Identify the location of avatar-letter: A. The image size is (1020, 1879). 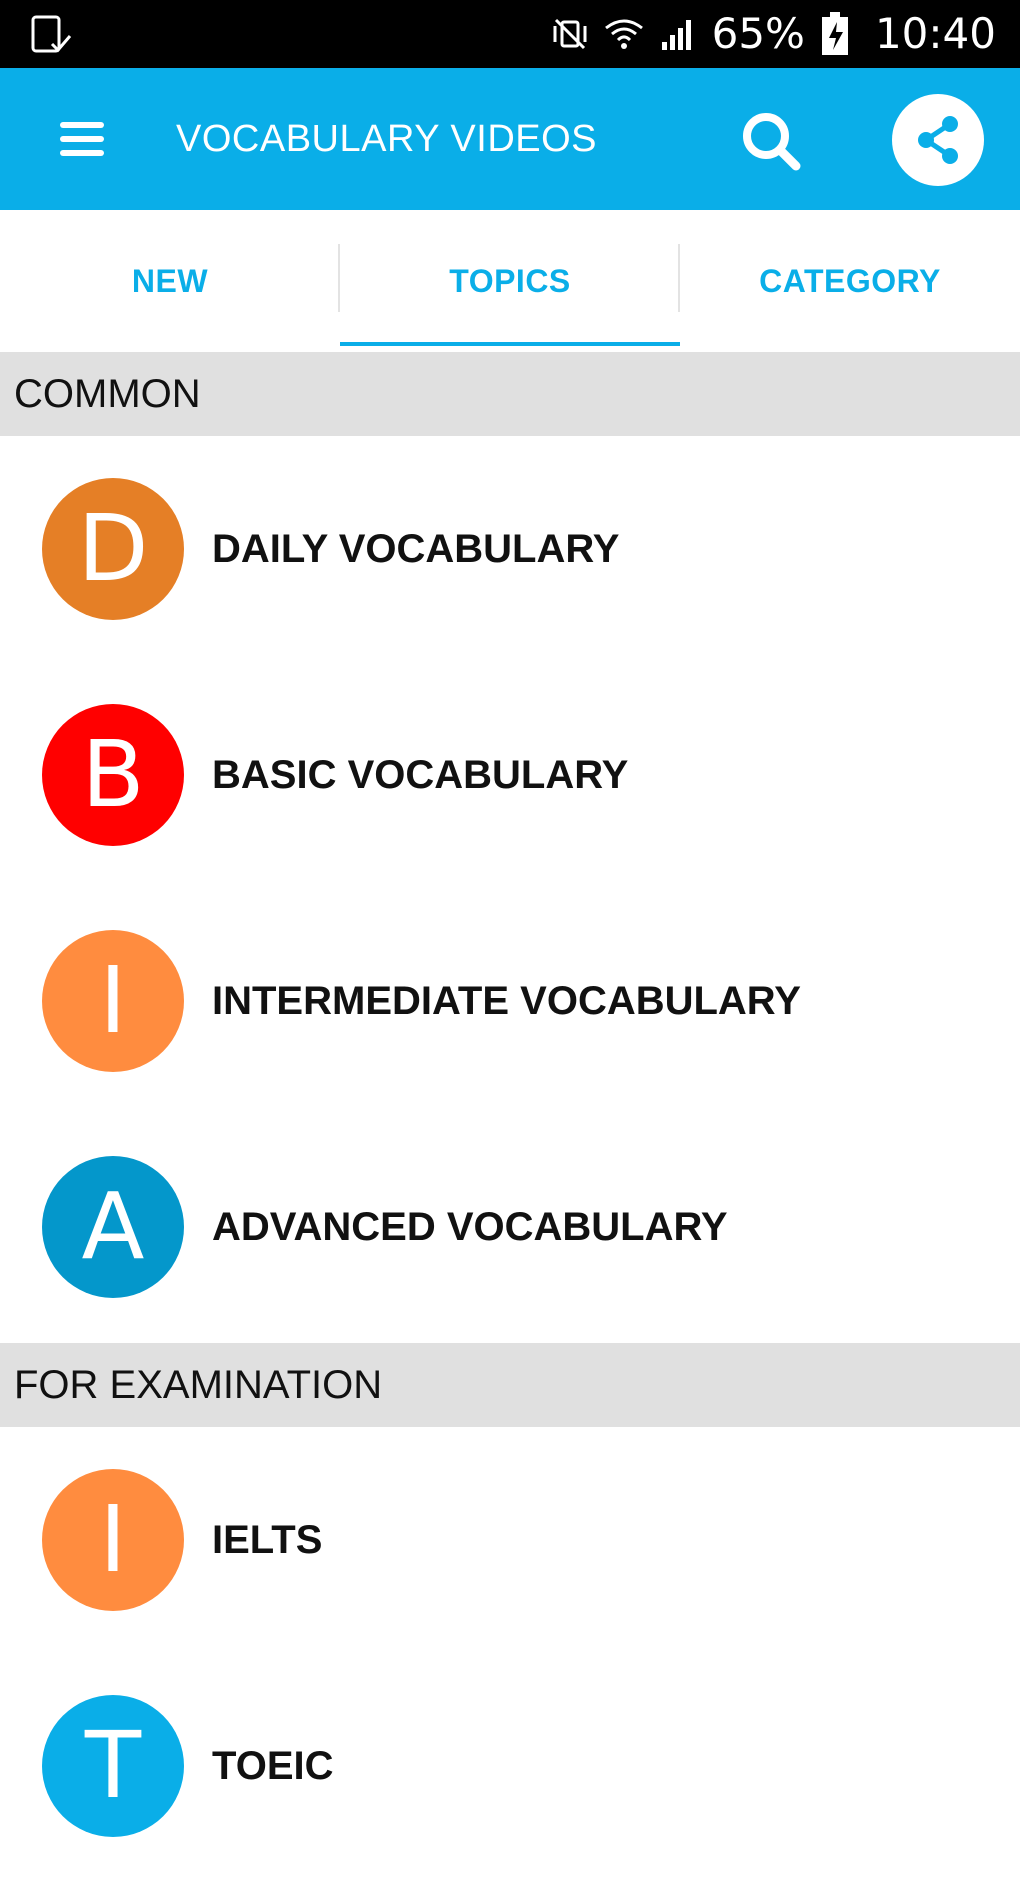
(113, 1226).